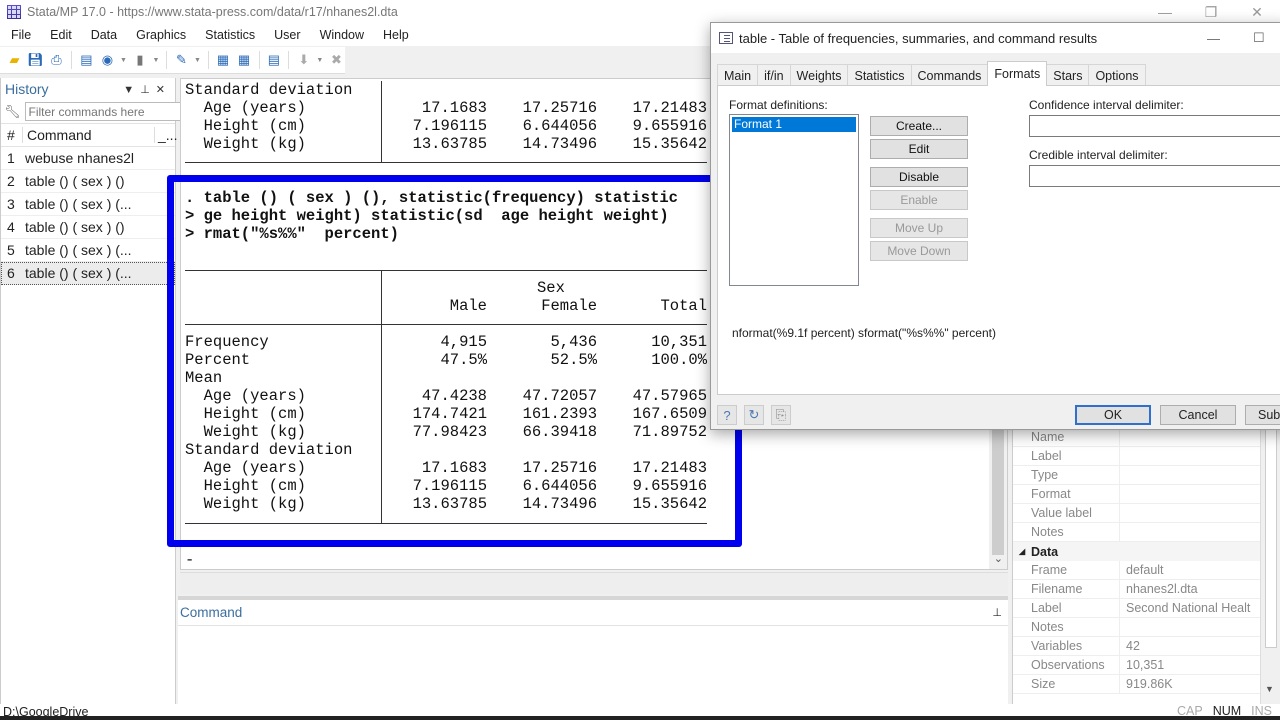 The image size is (1280, 720). Describe the element at coordinates (1259, 38) in the screenshot. I see `dialog-maximize-button: ☐` at that location.